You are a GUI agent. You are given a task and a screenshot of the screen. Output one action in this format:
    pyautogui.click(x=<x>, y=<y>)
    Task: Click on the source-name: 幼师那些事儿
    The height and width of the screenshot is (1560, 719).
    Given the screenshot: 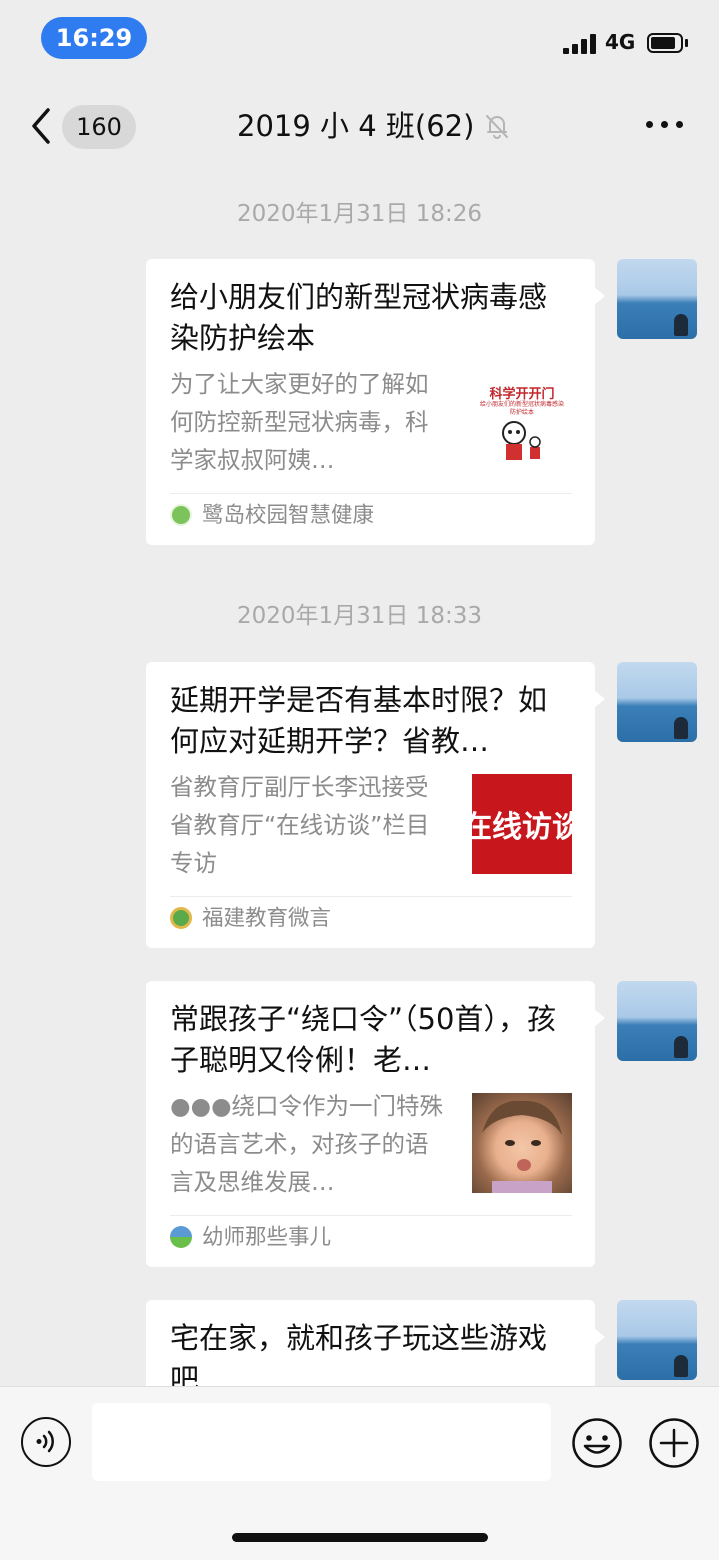 What is the action you would take?
    pyautogui.click(x=267, y=1237)
    